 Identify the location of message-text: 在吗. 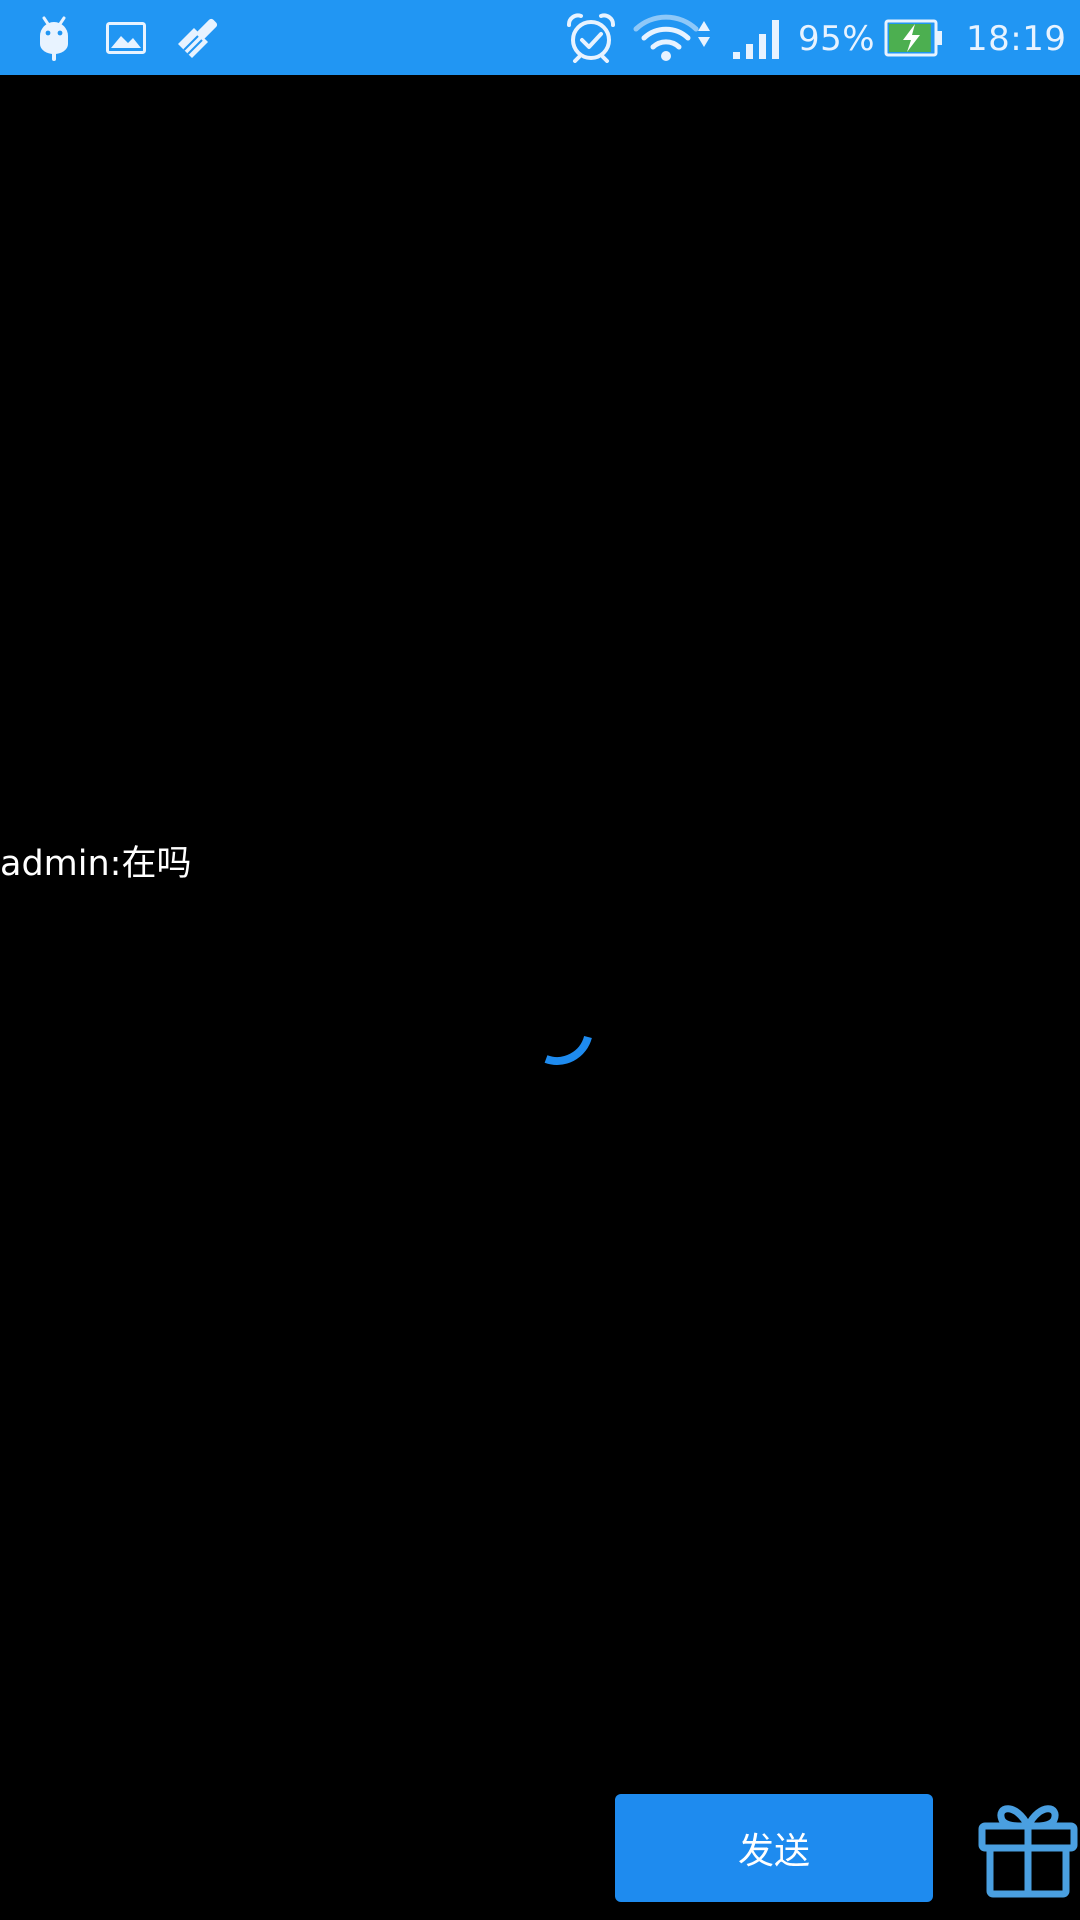
(156, 864).